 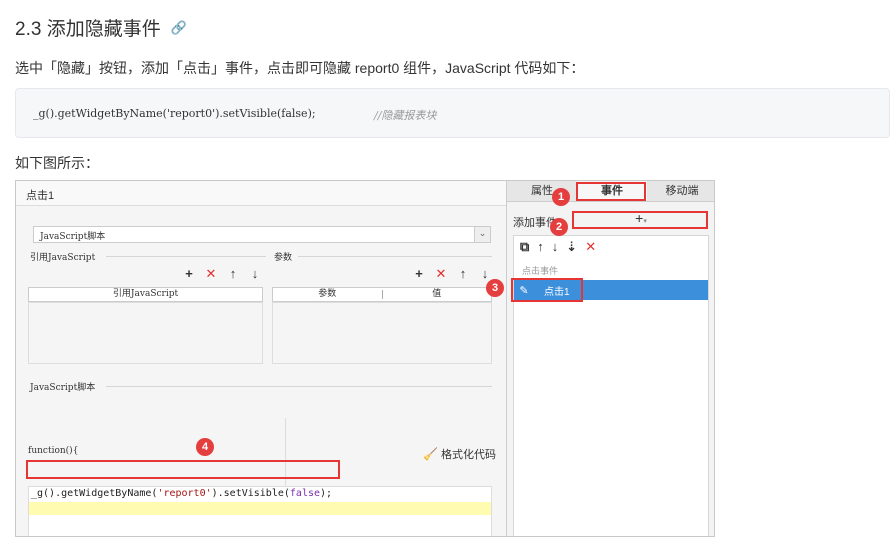 I want to click on param-table-body, so click(x=382, y=333).